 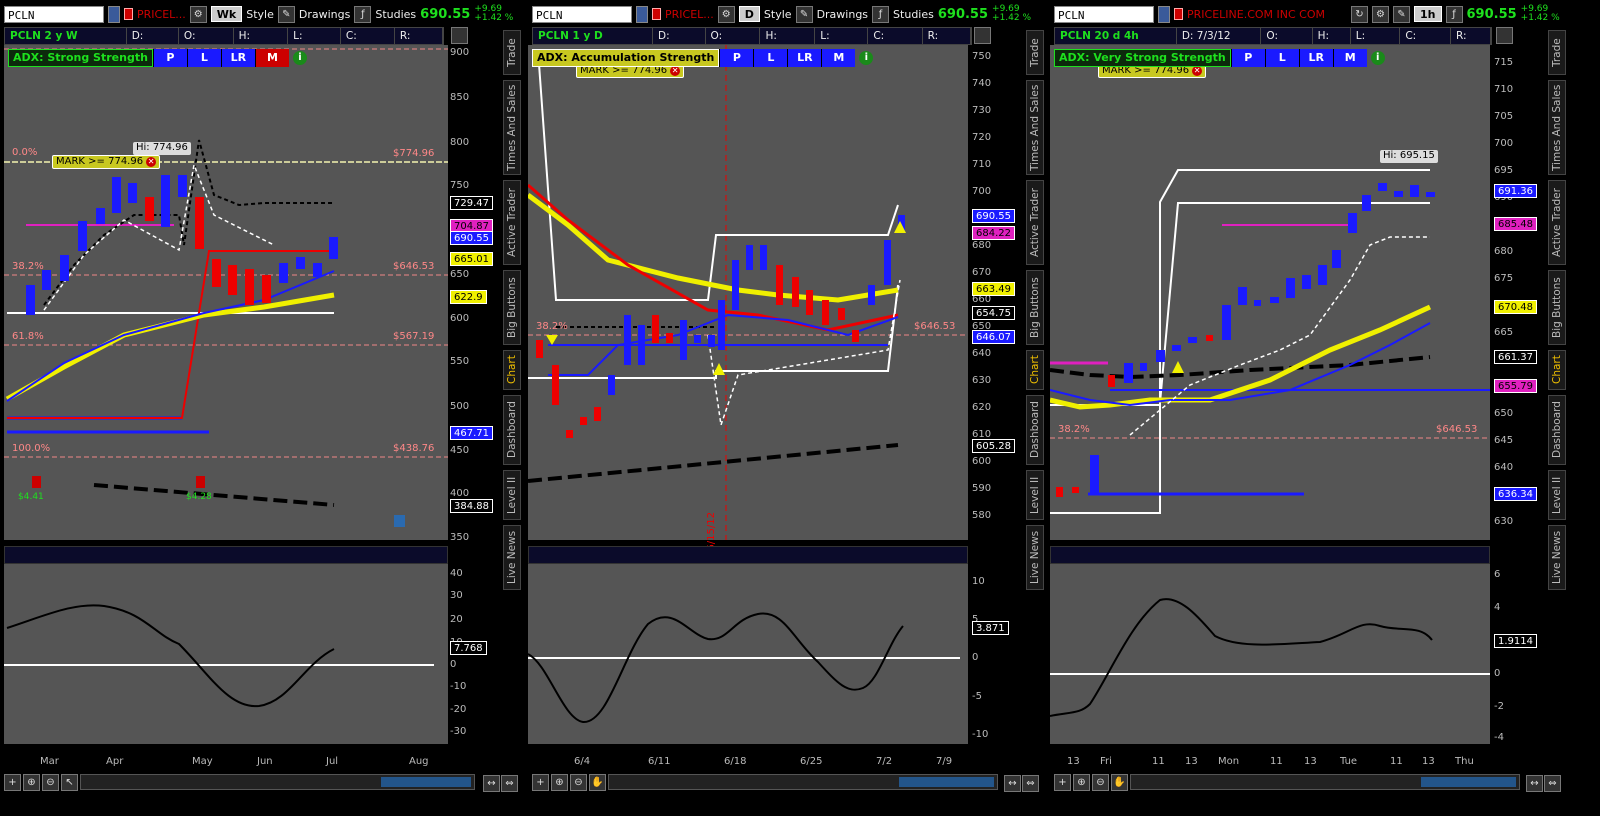 I want to click on aggregation-button: D, so click(x=749, y=14).